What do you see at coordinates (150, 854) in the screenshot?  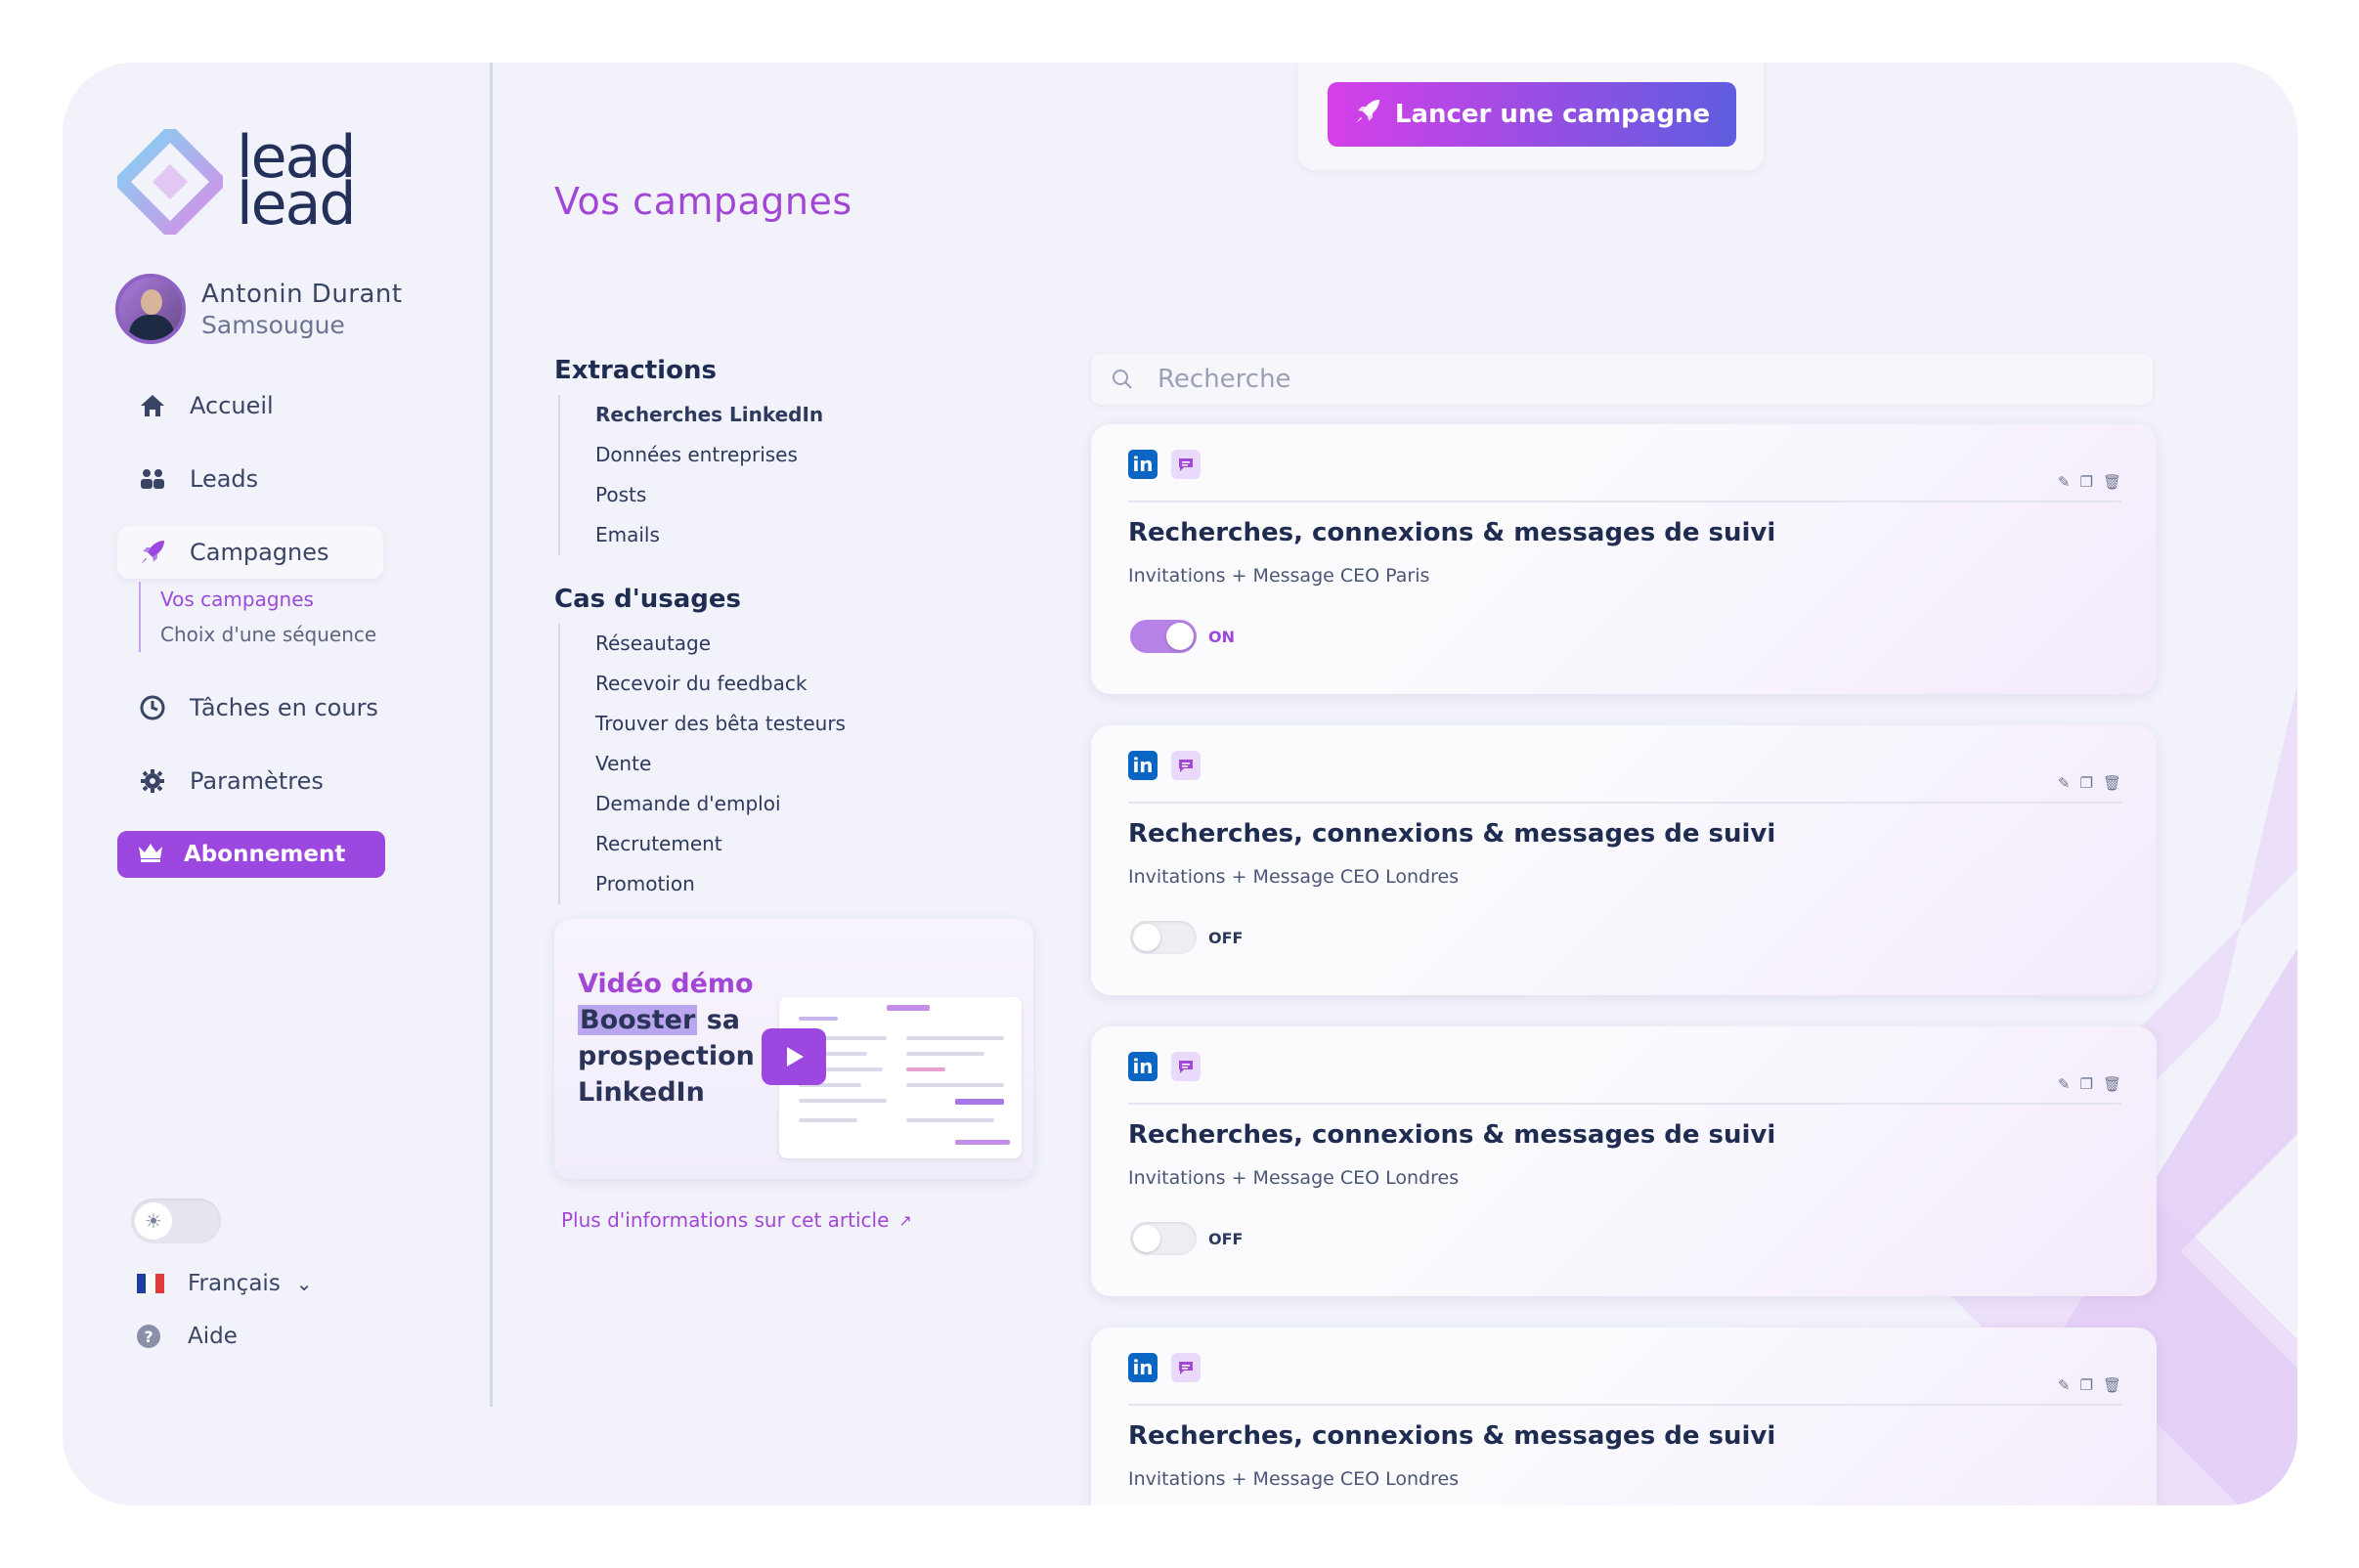 I see `crown-icon` at bounding box center [150, 854].